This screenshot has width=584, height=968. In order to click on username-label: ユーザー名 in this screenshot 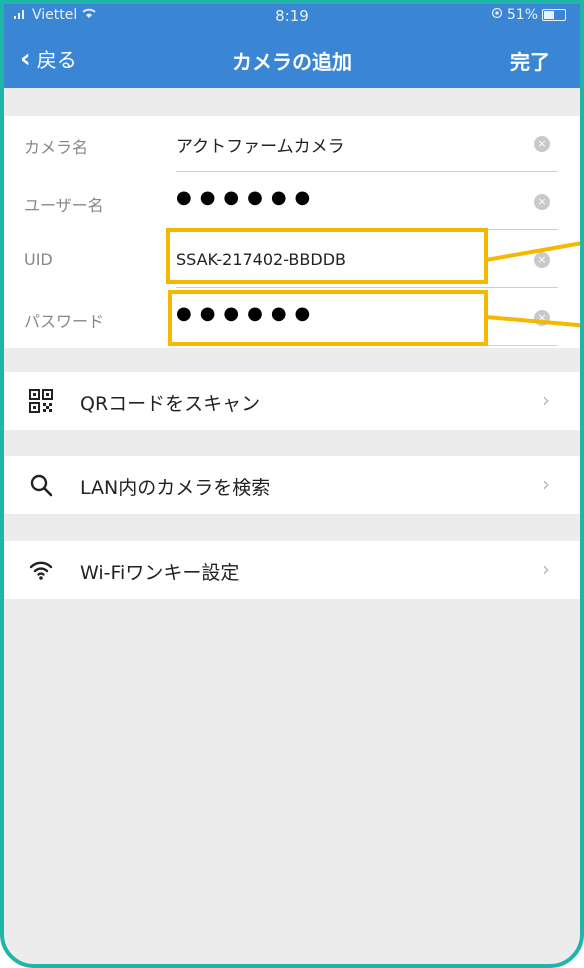, I will do `click(64, 205)`.